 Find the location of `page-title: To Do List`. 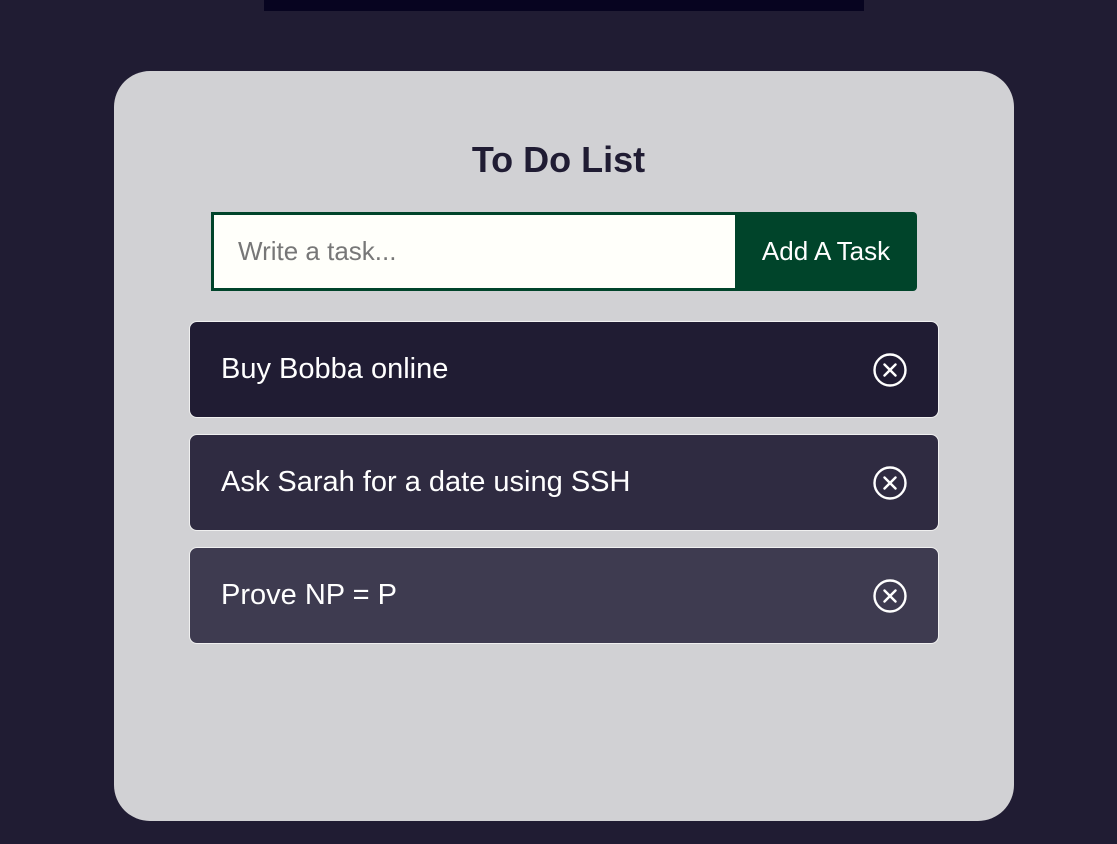

page-title: To Do List is located at coordinates (558, 159).